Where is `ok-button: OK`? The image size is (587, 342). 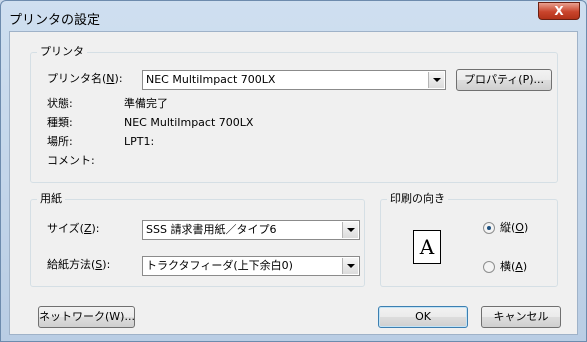
ok-button: OK is located at coordinates (423, 317).